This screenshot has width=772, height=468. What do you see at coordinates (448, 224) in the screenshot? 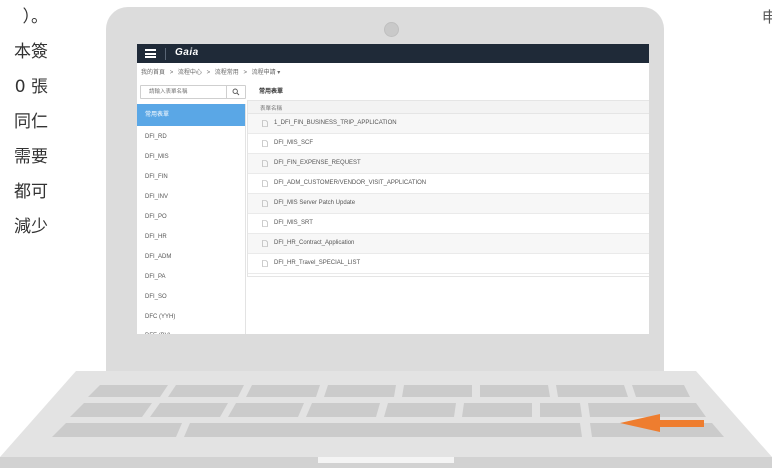
I see `list-item: DFI_MIS_SRT` at bounding box center [448, 224].